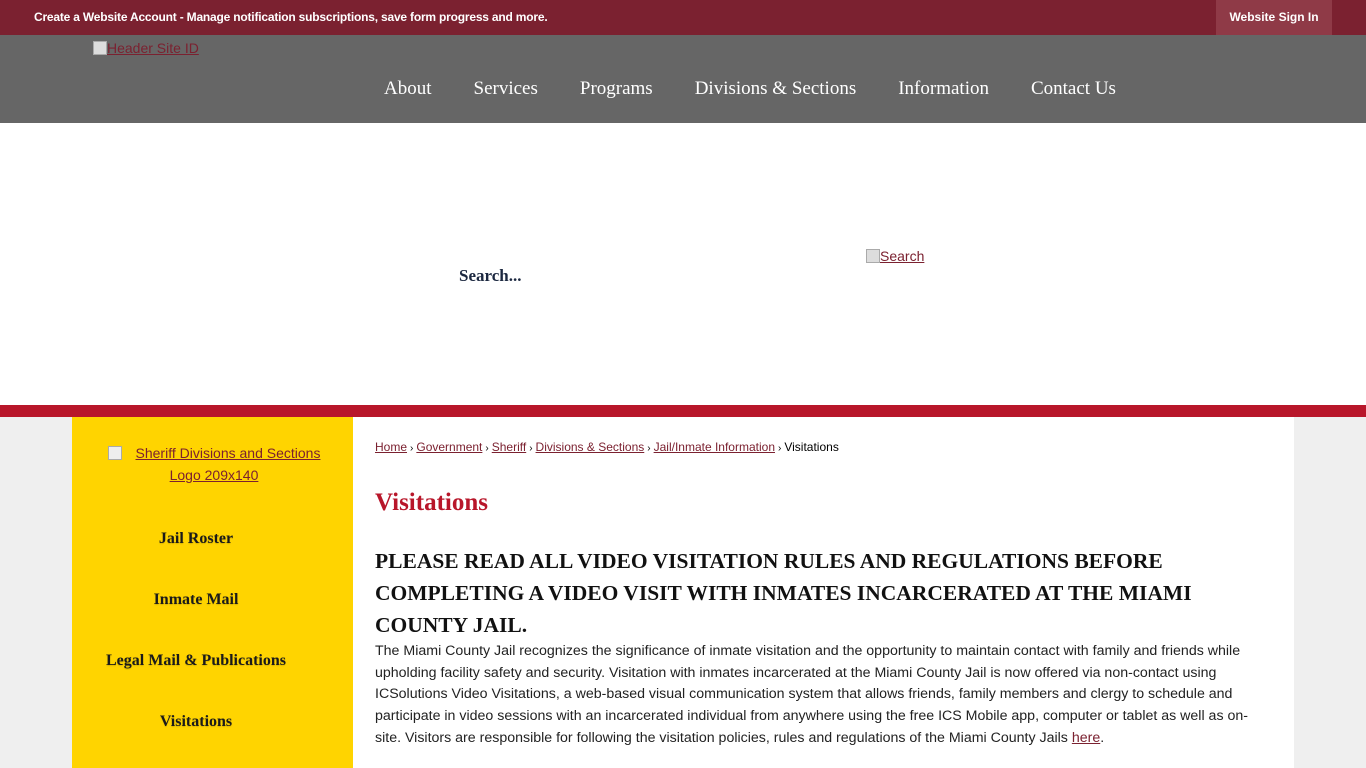 The image size is (1366, 768). Describe the element at coordinates (714, 447) in the screenshot. I see `breadcrumb-jail-inmate-information: Jail/Inmate Information` at that location.